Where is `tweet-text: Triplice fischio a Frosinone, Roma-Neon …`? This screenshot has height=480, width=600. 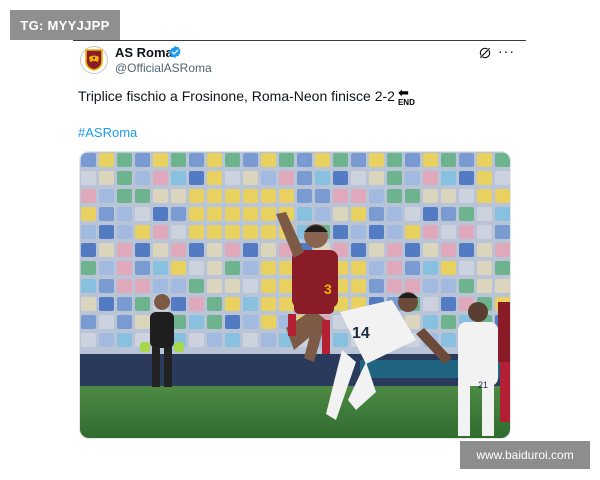 tweet-text: Triplice fischio a Frosinone, Roma-Neon … is located at coordinates (247, 96).